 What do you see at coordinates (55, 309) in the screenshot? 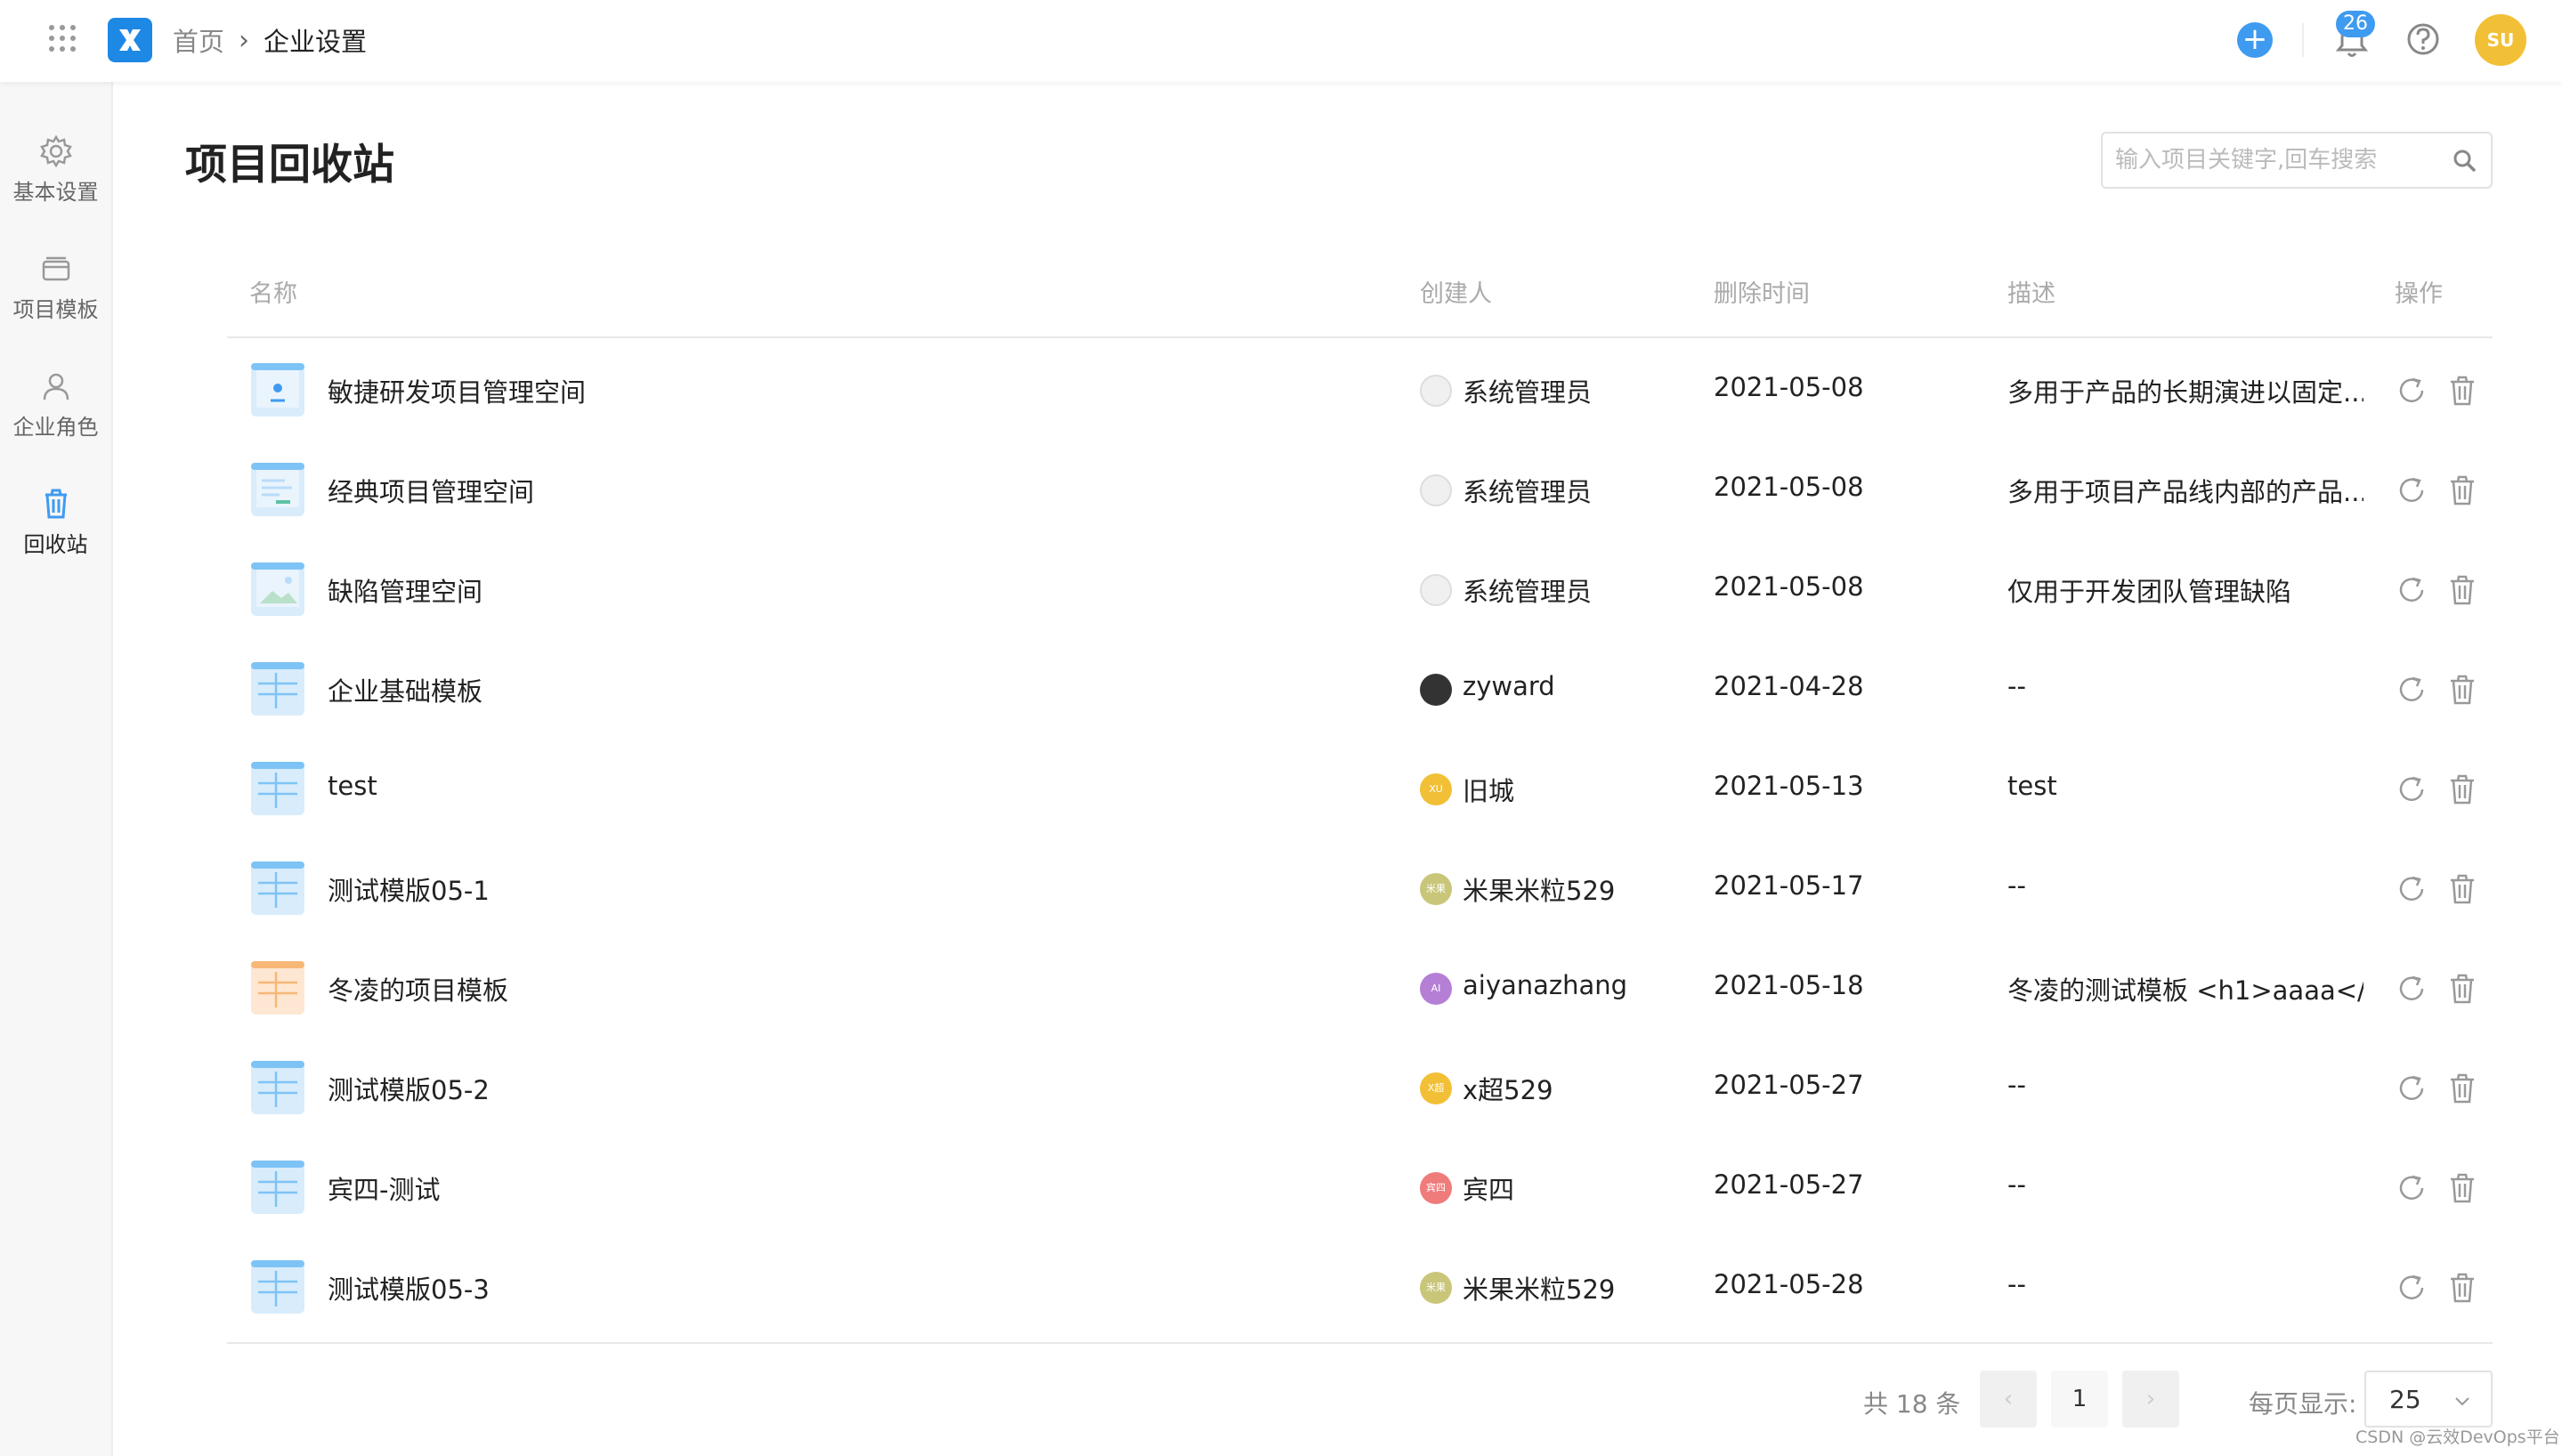
I see `sidebar-item-label: 项目模板` at bounding box center [55, 309].